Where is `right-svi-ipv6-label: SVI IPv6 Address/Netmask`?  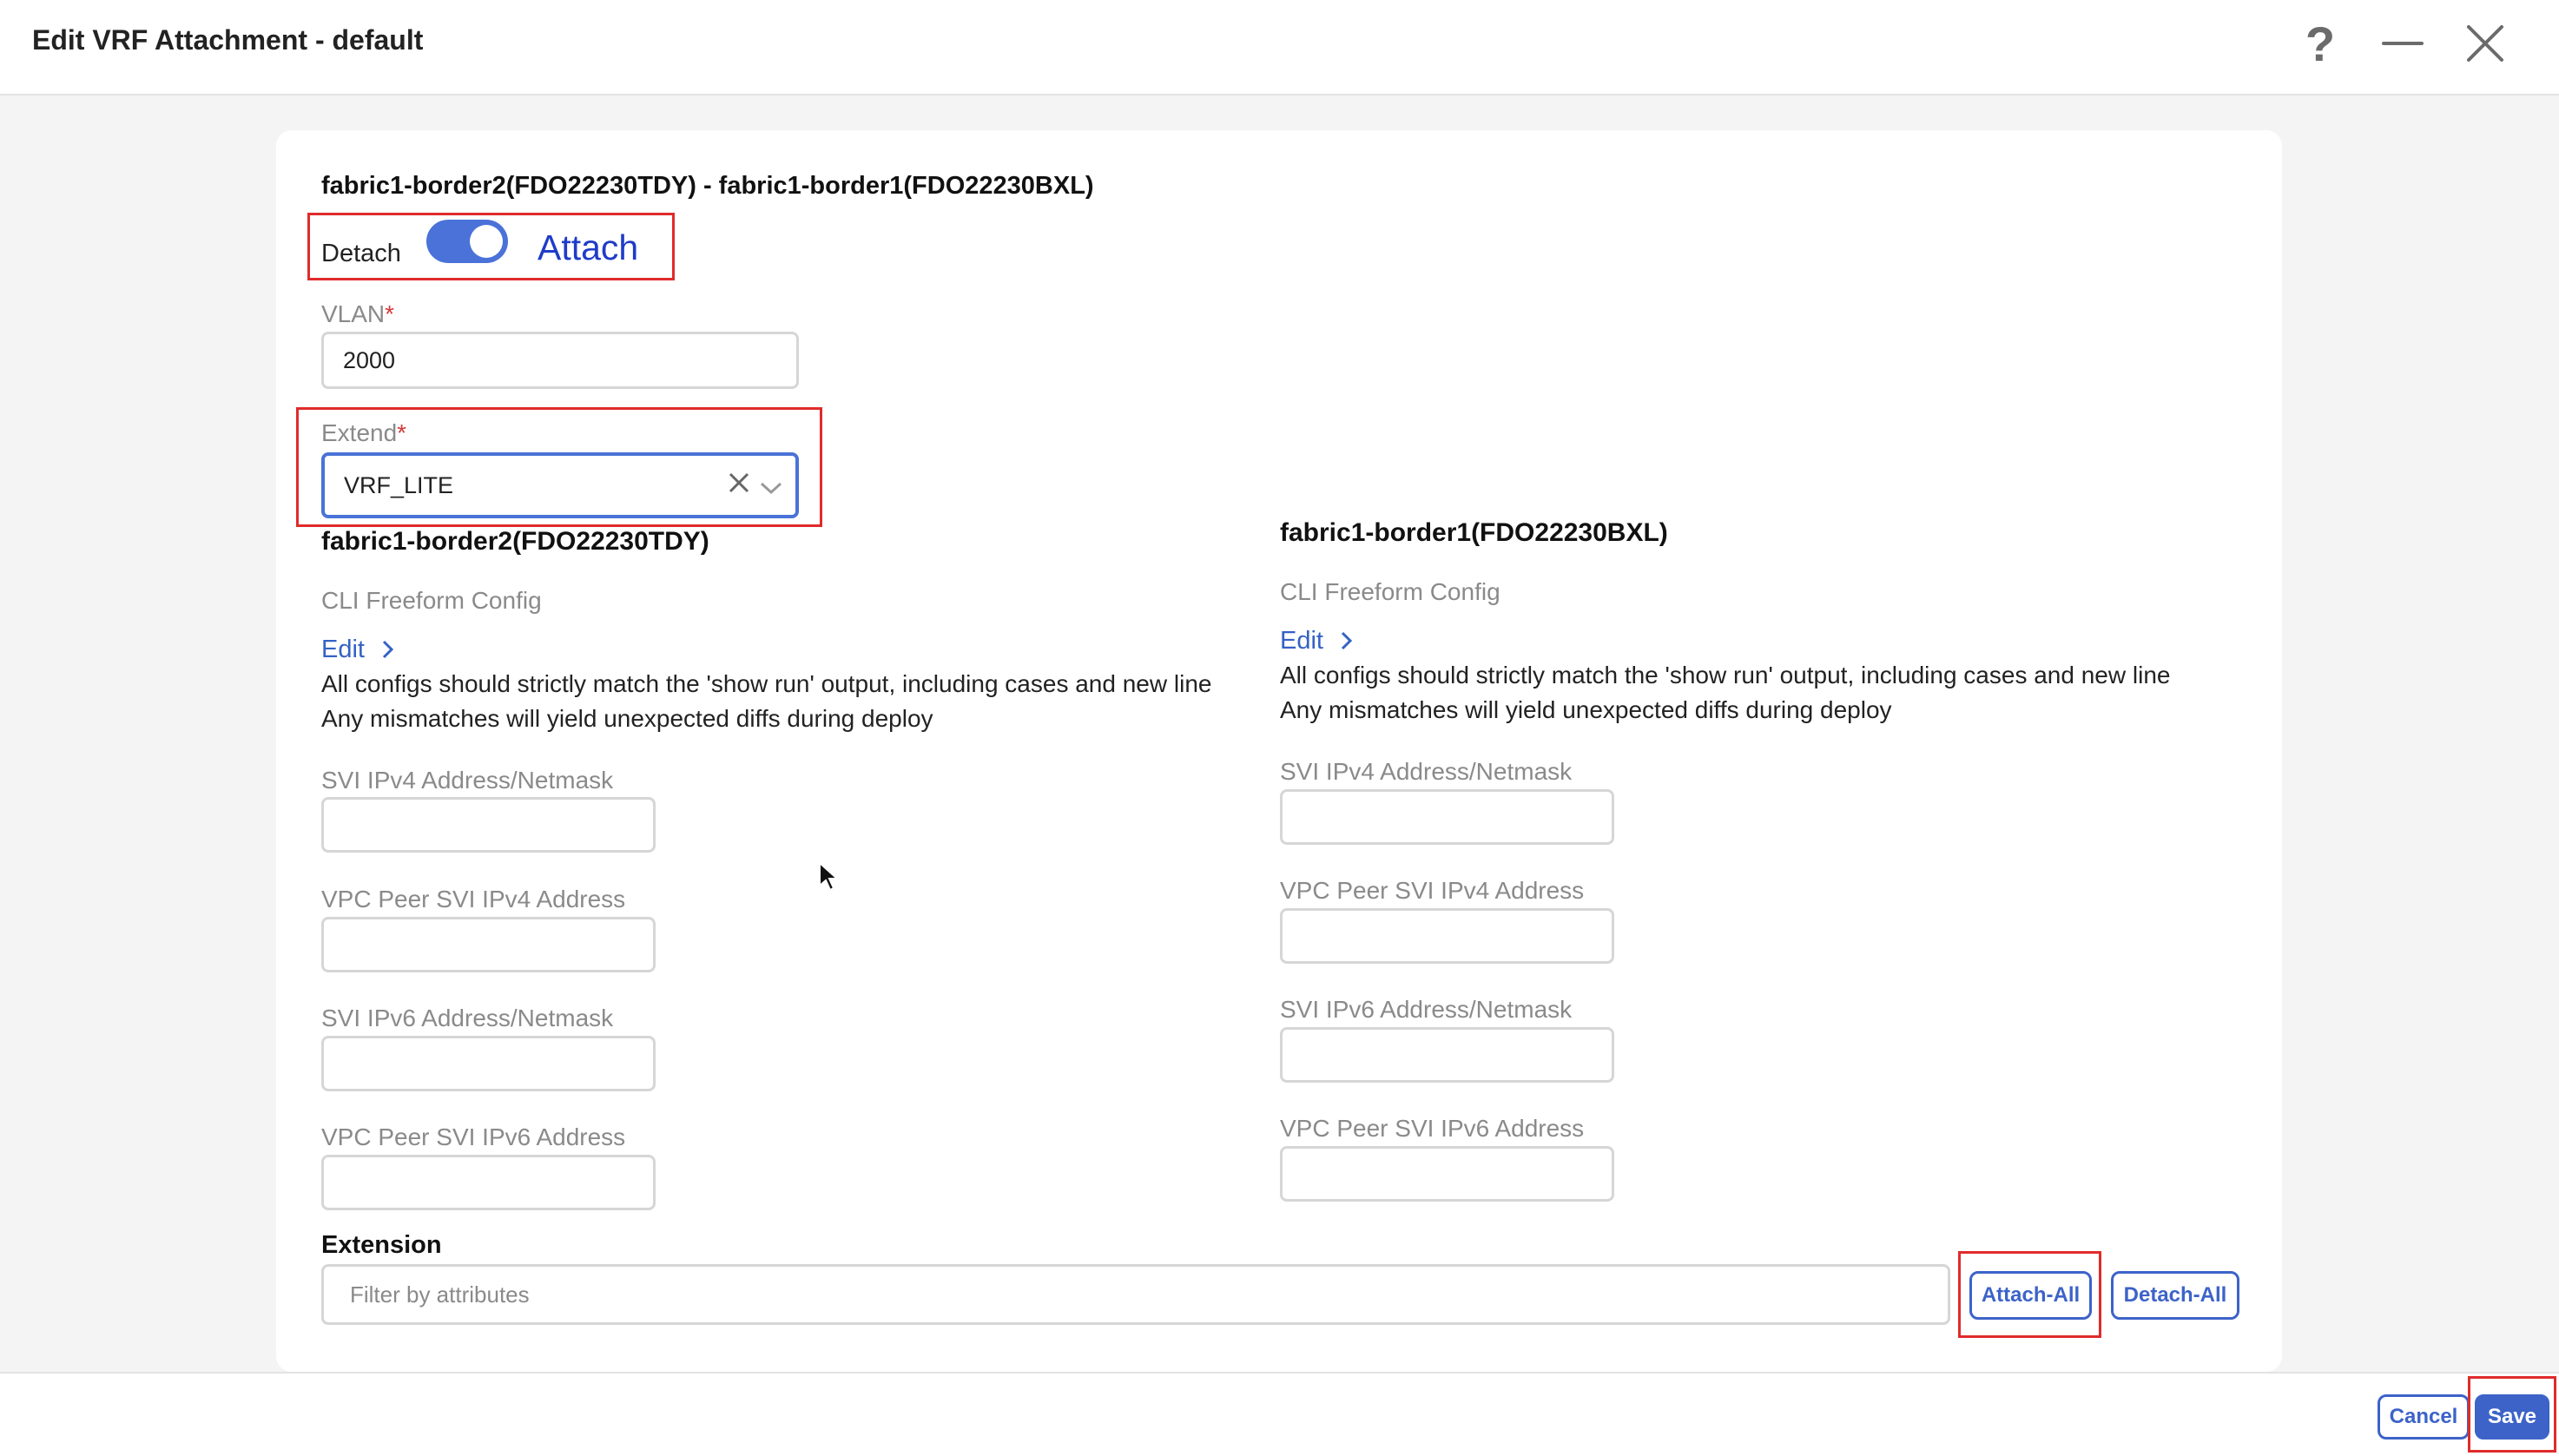 right-svi-ipv6-label: SVI IPv6 Address/Netmask is located at coordinates (1426, 1009).